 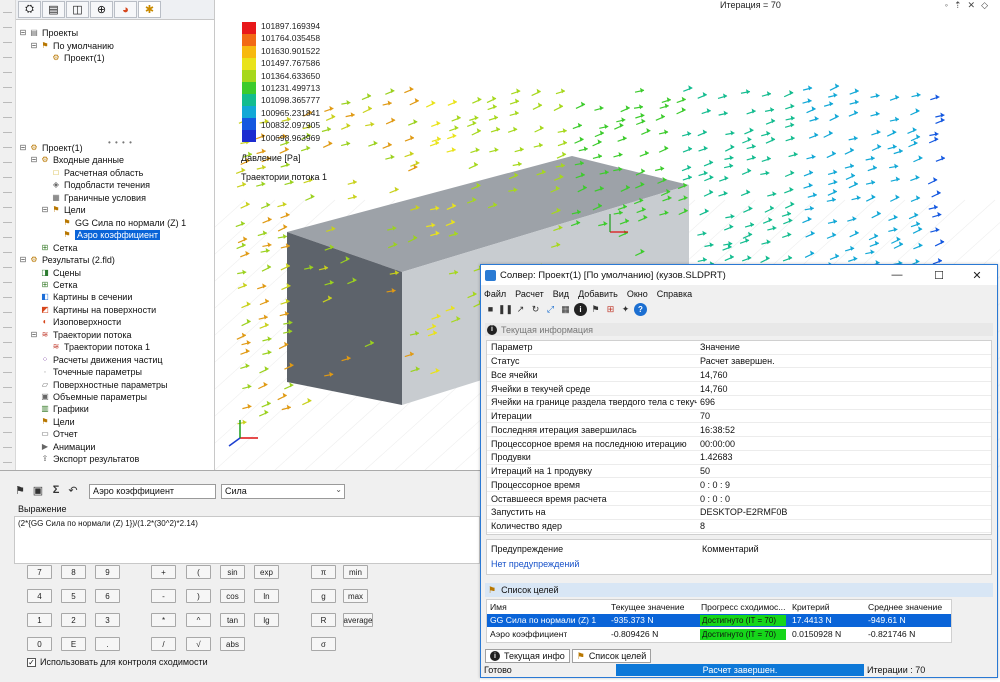 I want to click on tree-item: ⊟ ≋ Траектории потока, so click(x=81, y=335).